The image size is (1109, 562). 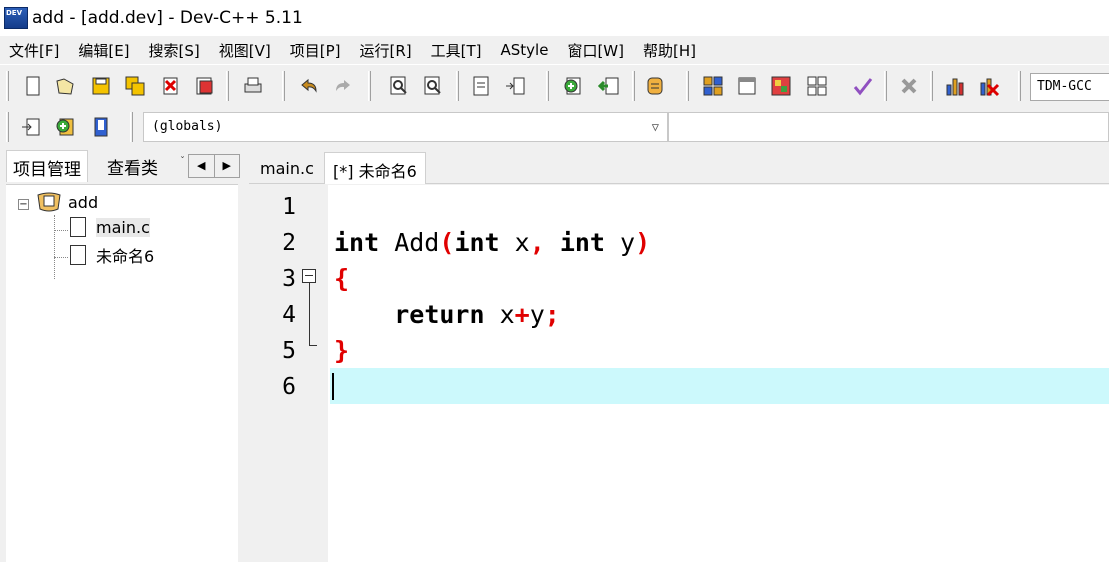 I want to click on collapse-icon: −, so click(x=23, y=204).